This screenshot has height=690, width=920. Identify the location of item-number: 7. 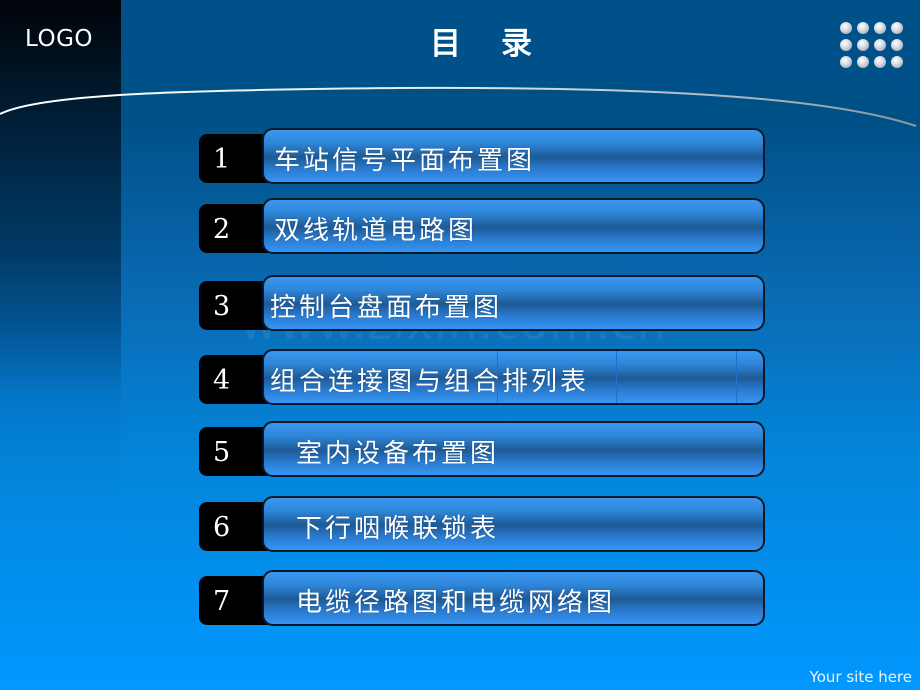
(222, 601).